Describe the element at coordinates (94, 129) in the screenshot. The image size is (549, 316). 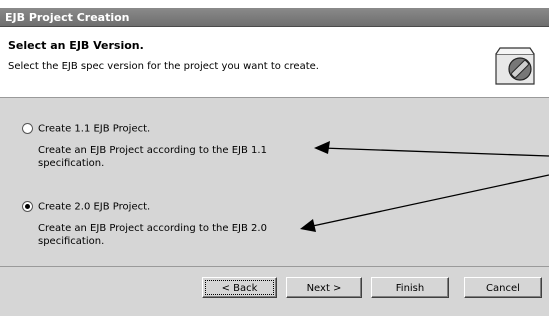
I see `option-ejb-1-1-label: Create 1.1 EJB Project.` at that location.